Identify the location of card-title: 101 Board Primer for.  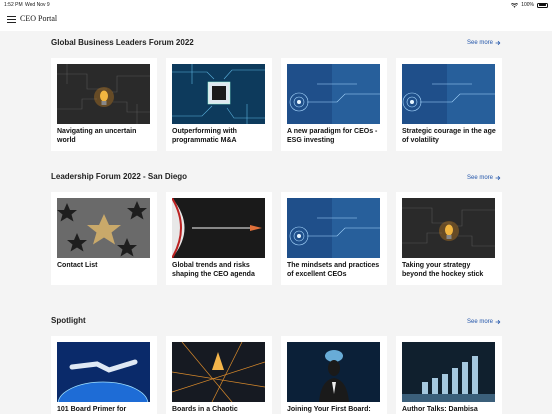
(92, 409).